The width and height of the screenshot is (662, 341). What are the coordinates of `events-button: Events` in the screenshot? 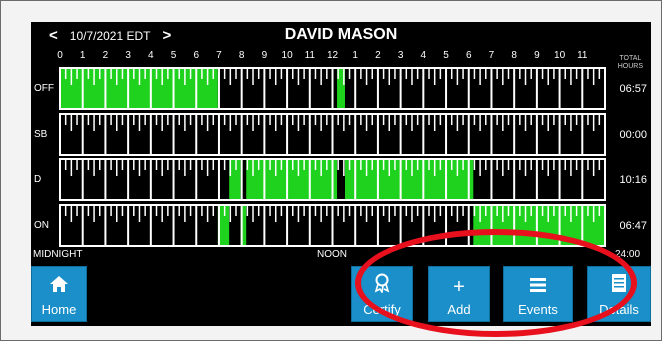 It's located at (538, 294).